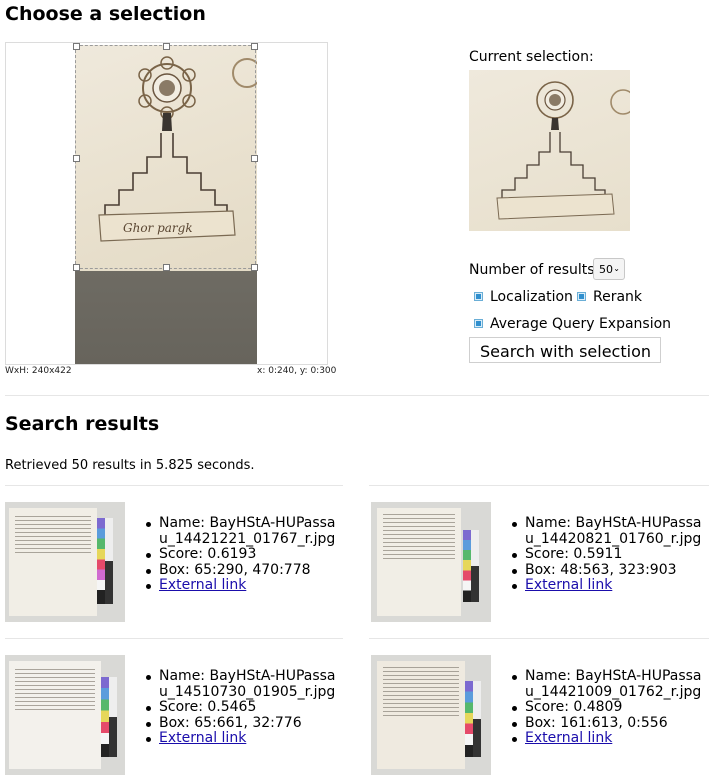 Image resolution: width=714 pixels, height=776 pixels. I want to click on localization-label: Localization, so click(531, 297).